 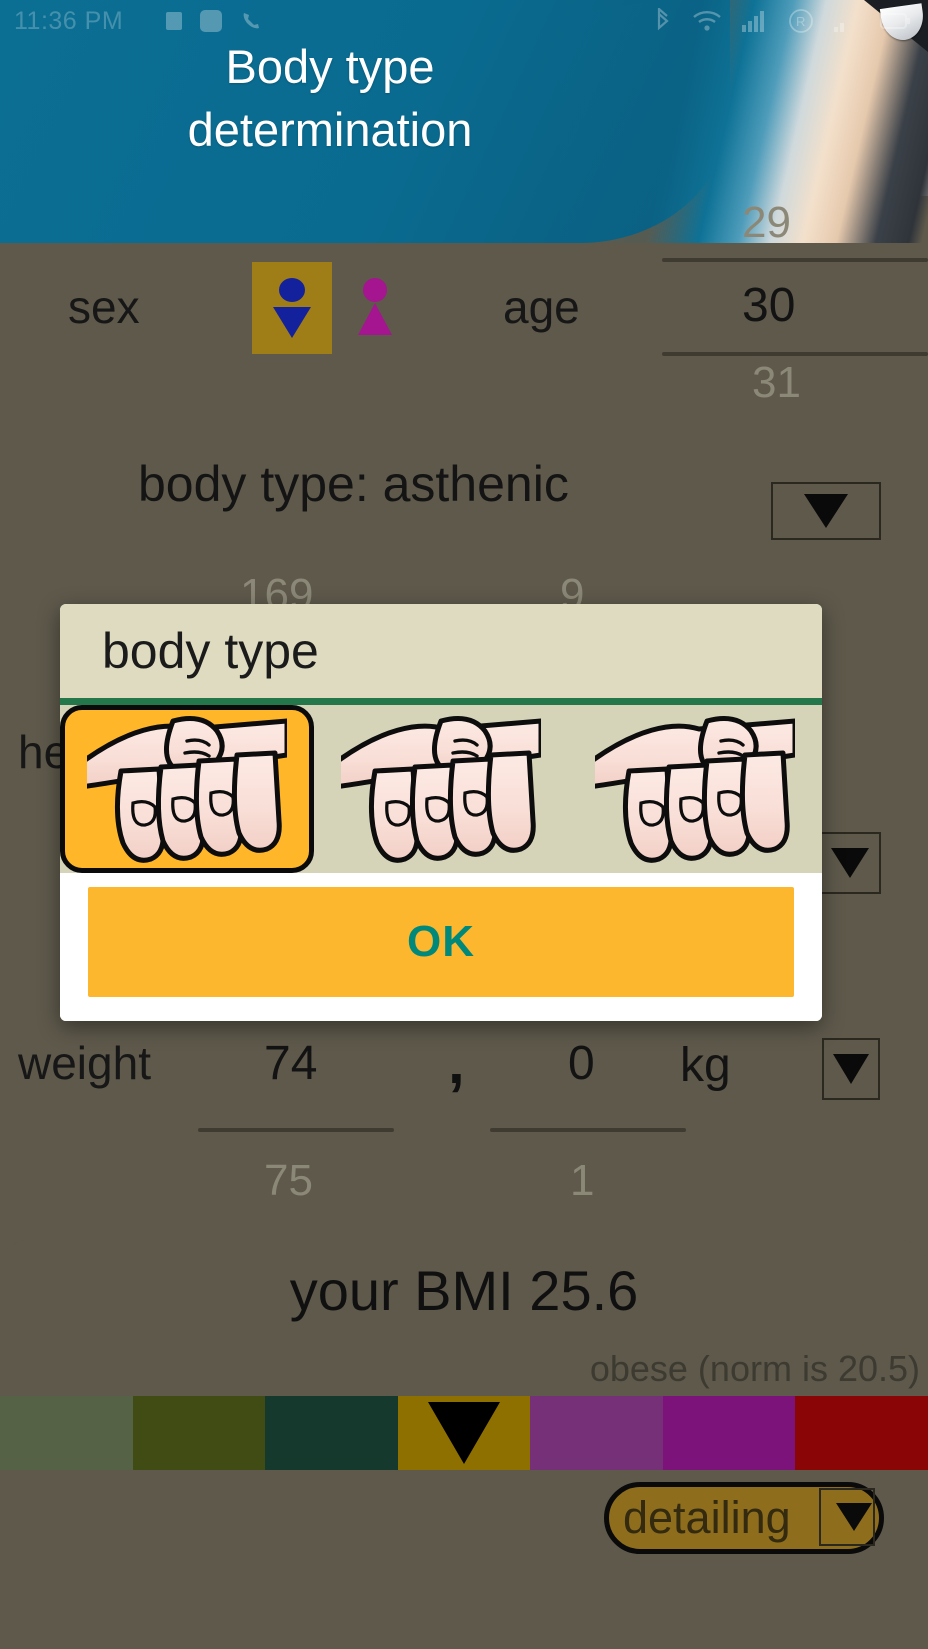 I want to click on page-title-line-1: Body type, so click(x=330, y=66).